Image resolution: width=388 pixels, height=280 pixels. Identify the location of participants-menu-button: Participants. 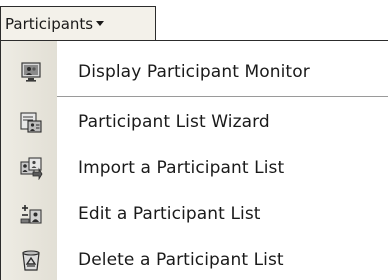
(78, 23).